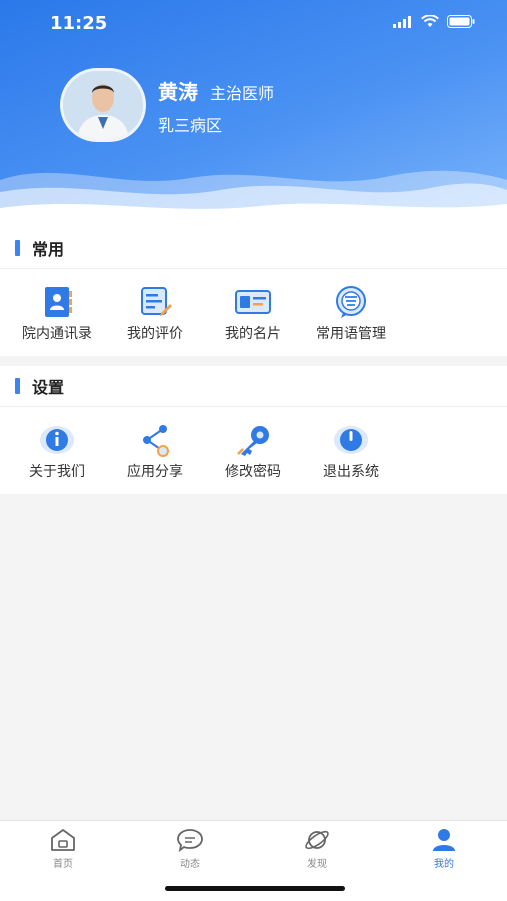  Describe the element at coordinates (63, 864) in the screenshot. I see `tab-label: 首页` at that location.